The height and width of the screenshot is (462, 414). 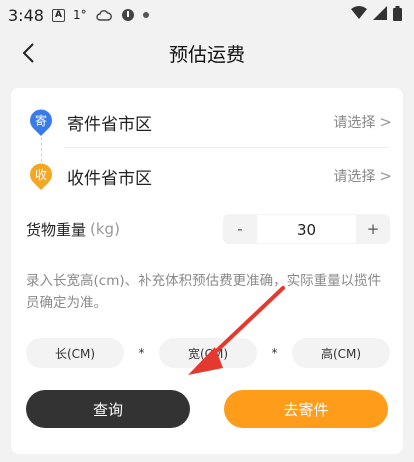 What do you see at coordinates (26, 15) in the screenshot?
I see `status-time: 3:48` at bounding box center [26, 15].